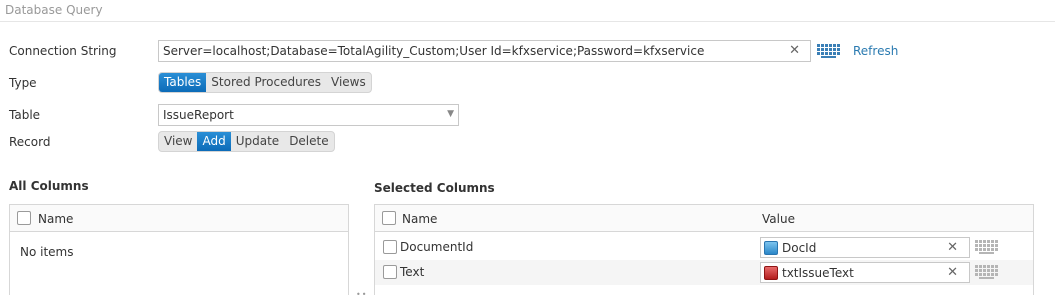  What do you see at coordinates (412, 272) in the screenshot?
I see `column-name: Text` at bounding box center [412, 272].